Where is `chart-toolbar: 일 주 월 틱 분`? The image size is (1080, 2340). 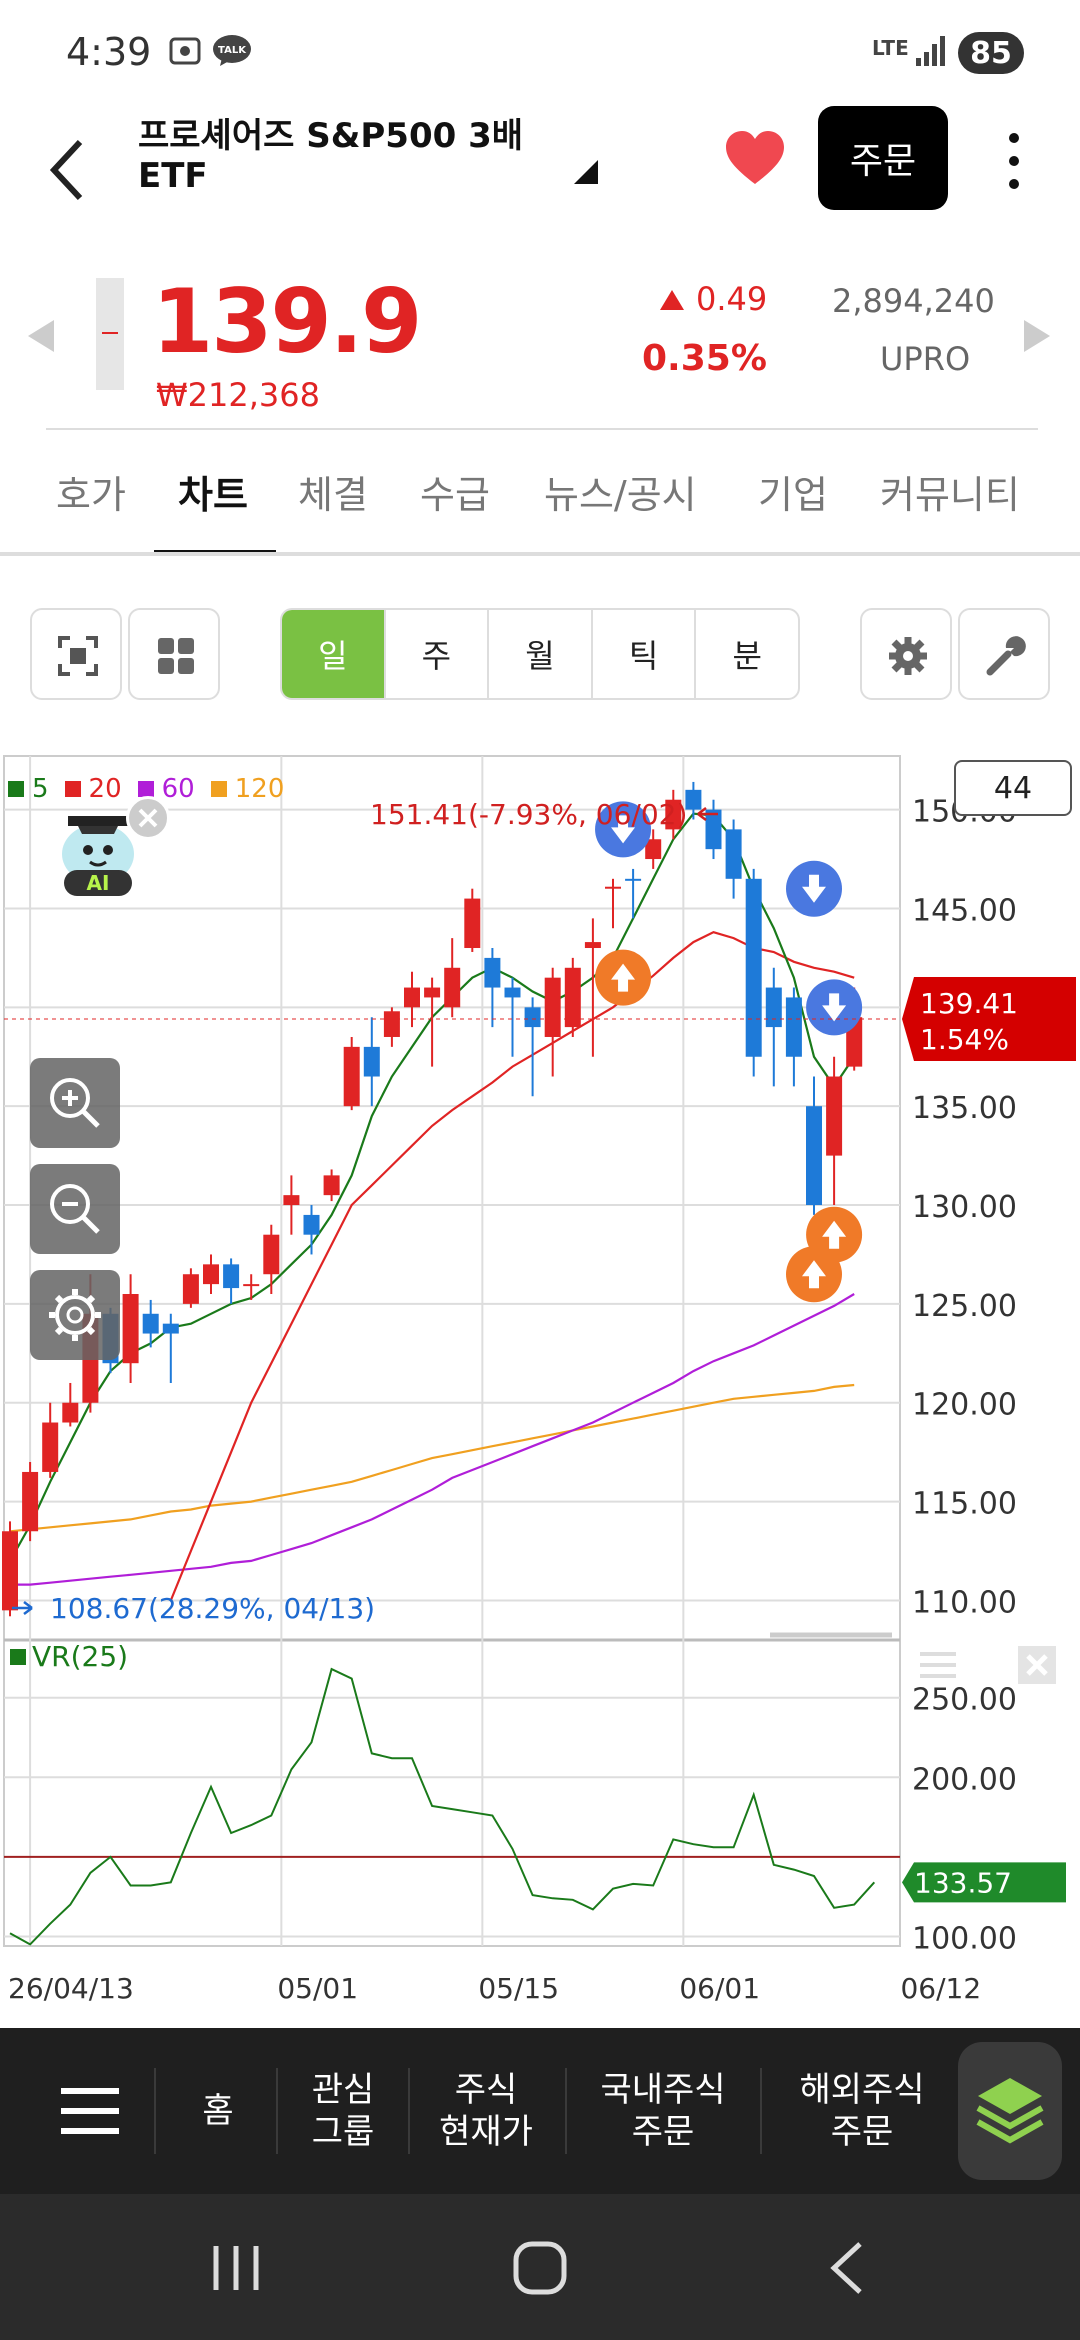 chart-toolbar: 일 주 월 틱 분 is located at coordinates (540, 655).